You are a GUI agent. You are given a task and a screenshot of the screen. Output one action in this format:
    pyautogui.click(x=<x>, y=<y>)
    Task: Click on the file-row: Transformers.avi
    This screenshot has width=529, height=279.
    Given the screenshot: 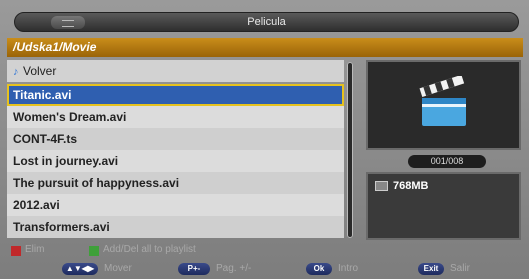 What is the action you would take?
    pyautogui.click(x=175, y=227)
    